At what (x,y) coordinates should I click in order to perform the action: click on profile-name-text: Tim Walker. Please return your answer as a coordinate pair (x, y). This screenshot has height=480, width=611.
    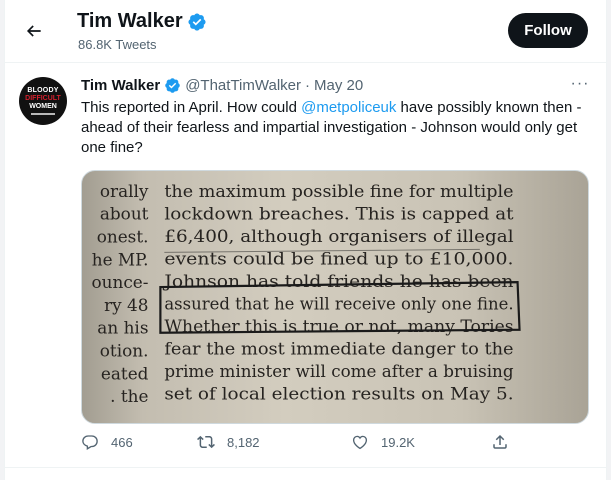
    Looking at the image, I should click on (130, 21).